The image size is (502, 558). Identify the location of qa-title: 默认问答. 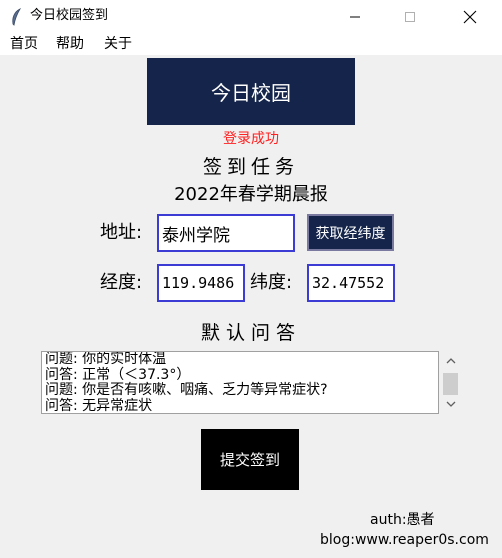
(250, 333).